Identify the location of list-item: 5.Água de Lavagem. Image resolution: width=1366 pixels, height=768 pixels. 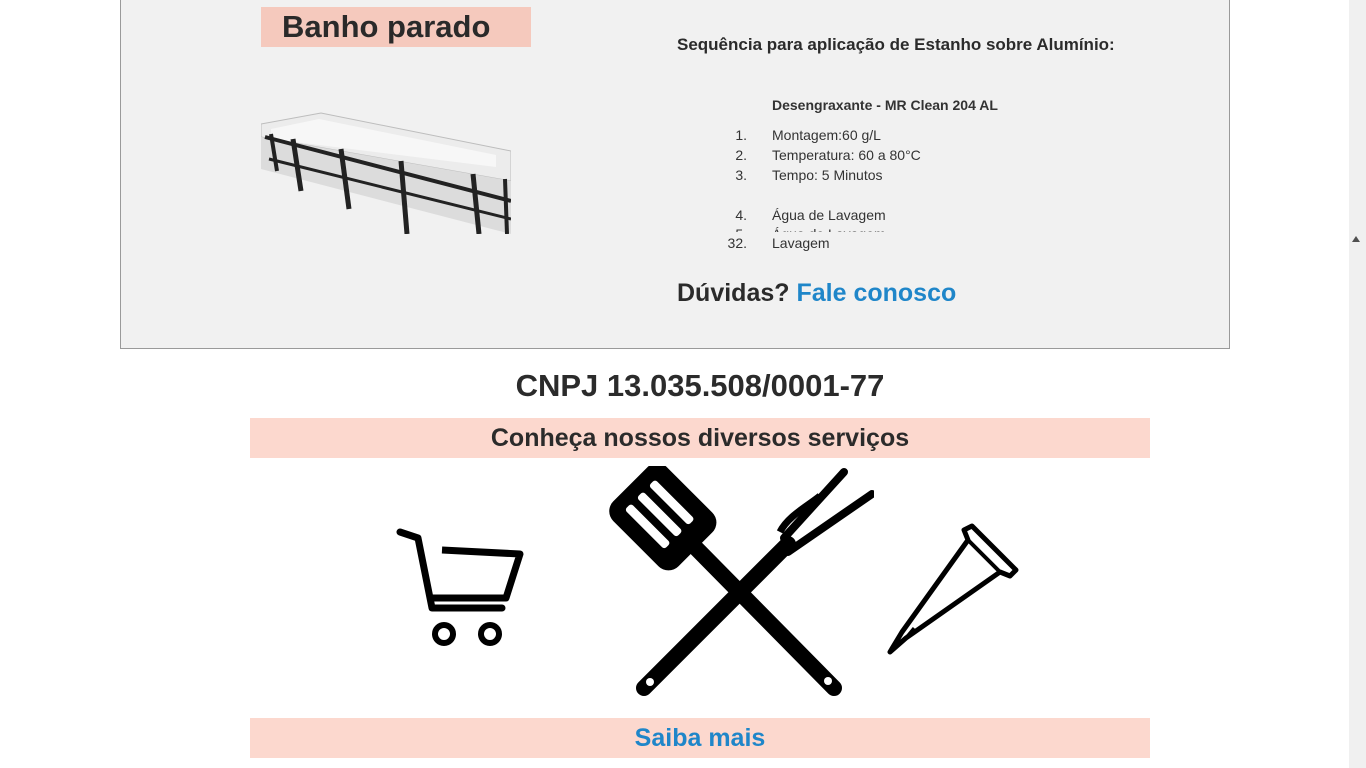
(901, 228).